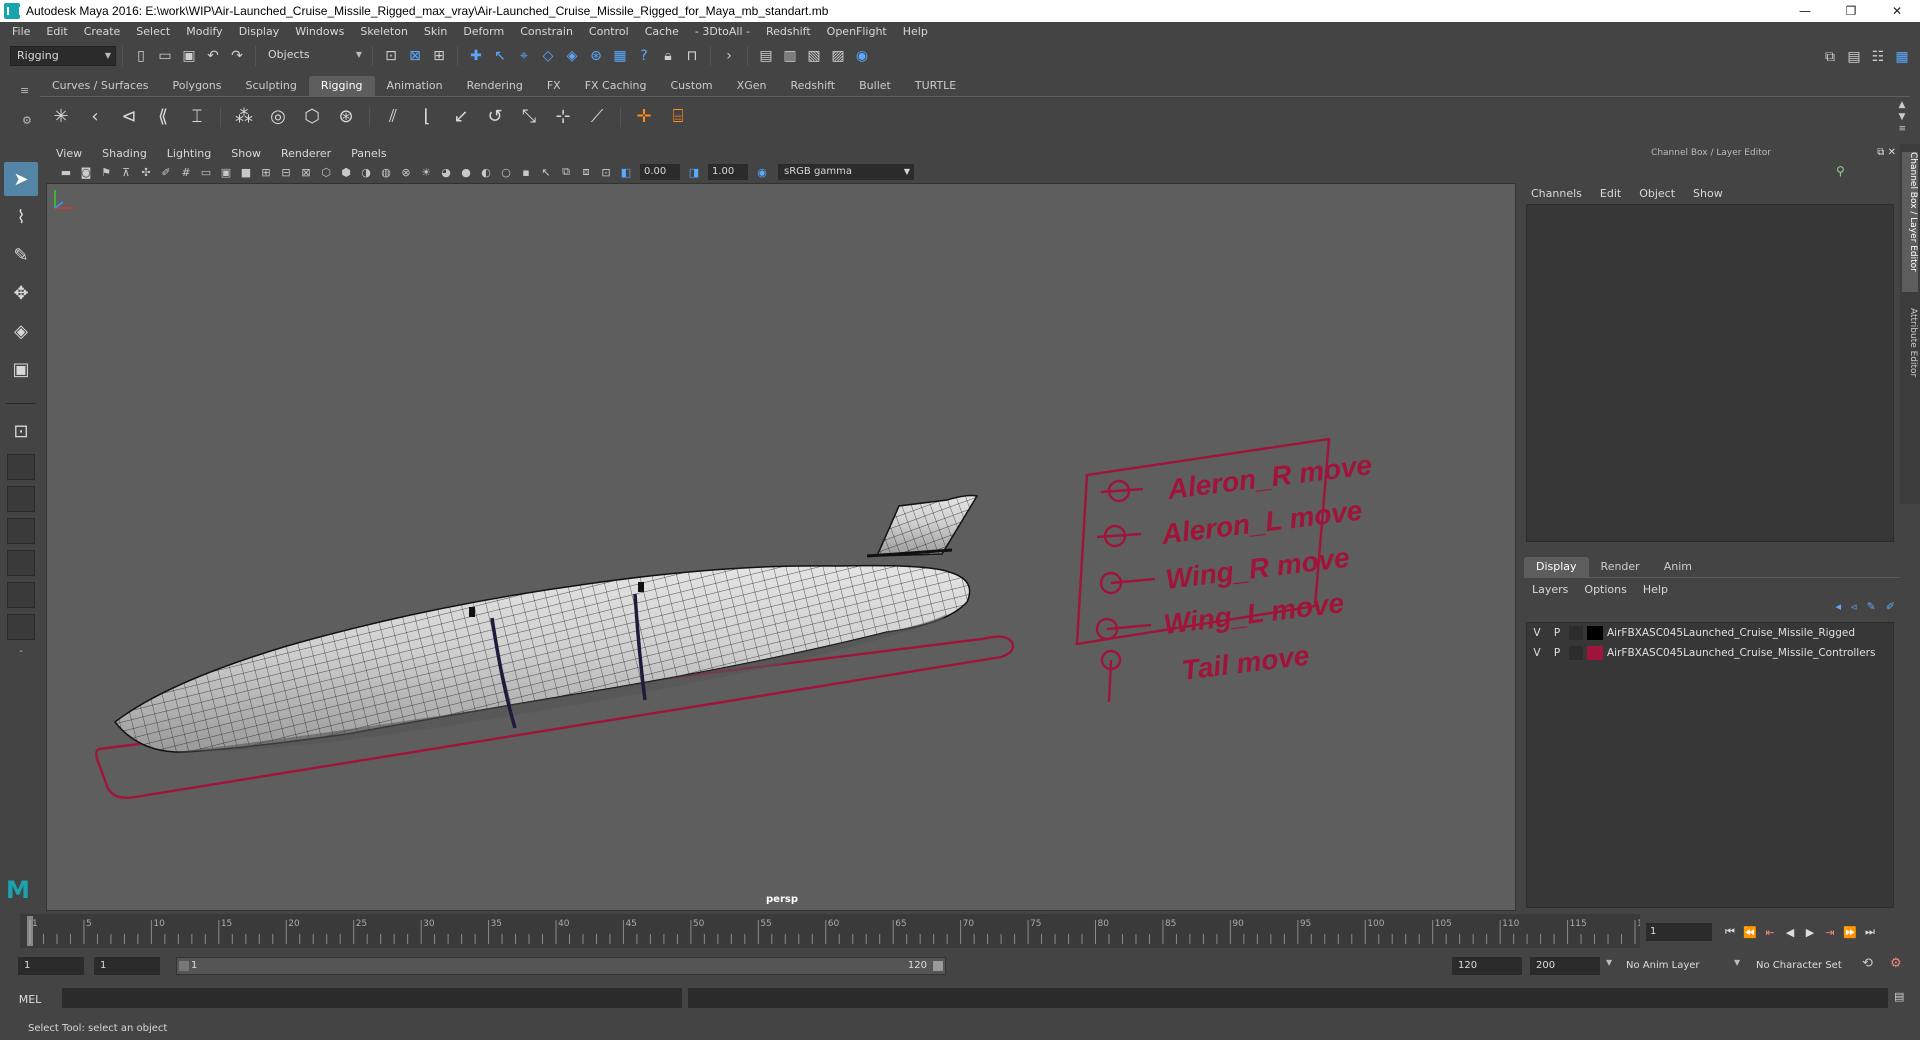  Describe the element at coordinates (1810, 966) in the screenshot. I see `character-set-dropdown: No Character Set` at that location.